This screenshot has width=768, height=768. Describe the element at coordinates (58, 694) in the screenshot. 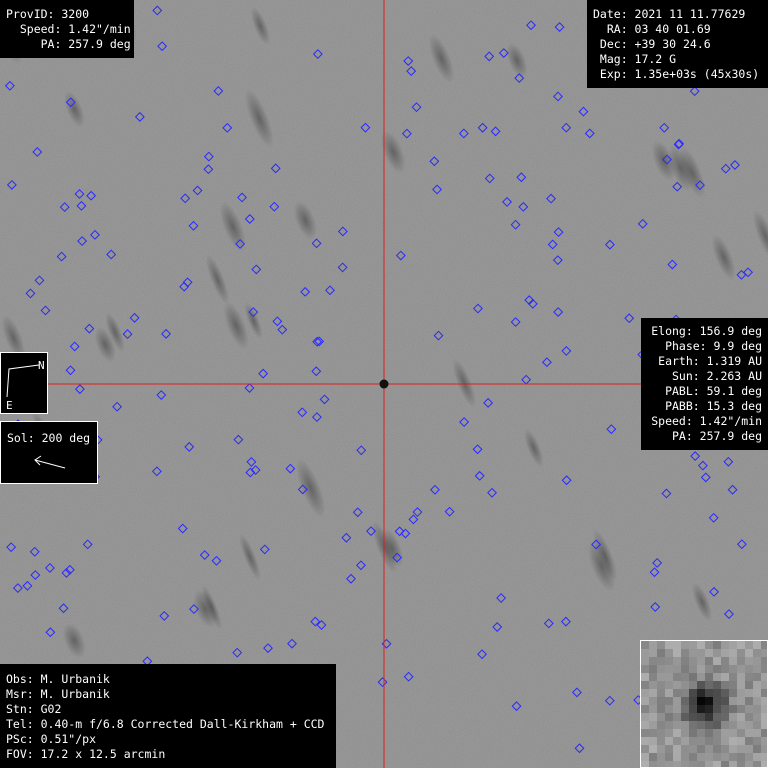

I see `msr-text: Msr: M. Urbanik` at that location.